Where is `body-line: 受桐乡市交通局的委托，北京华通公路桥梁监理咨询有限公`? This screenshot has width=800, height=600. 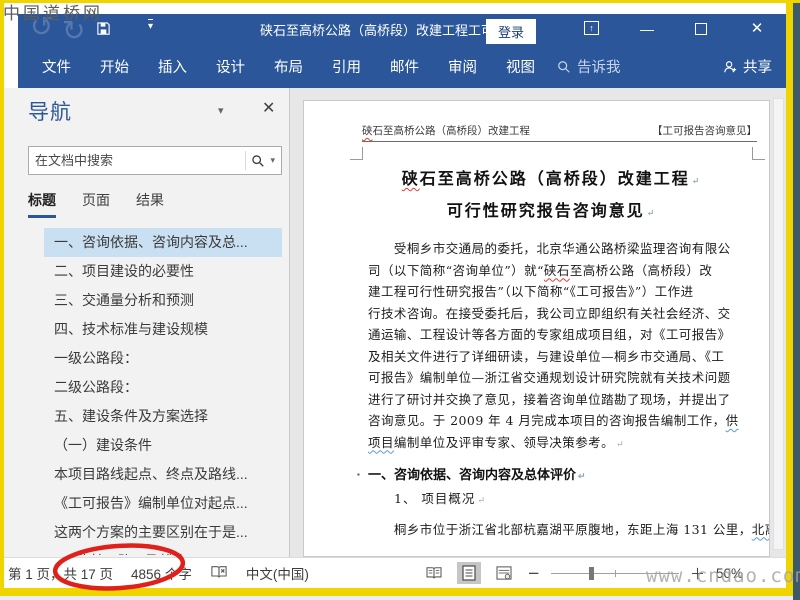
body-line: 受桐乡市交通局的委托，北京华通公路桥梁监理咨询有限公 is located at coordinates (549, 248).